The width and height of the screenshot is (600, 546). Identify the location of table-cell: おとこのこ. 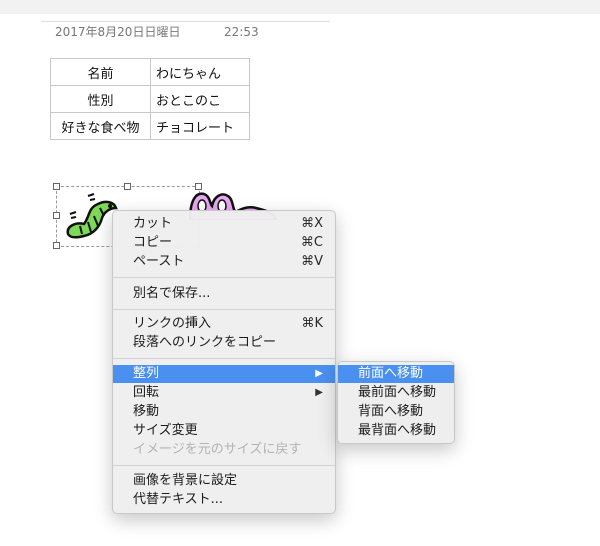
(200, 99).